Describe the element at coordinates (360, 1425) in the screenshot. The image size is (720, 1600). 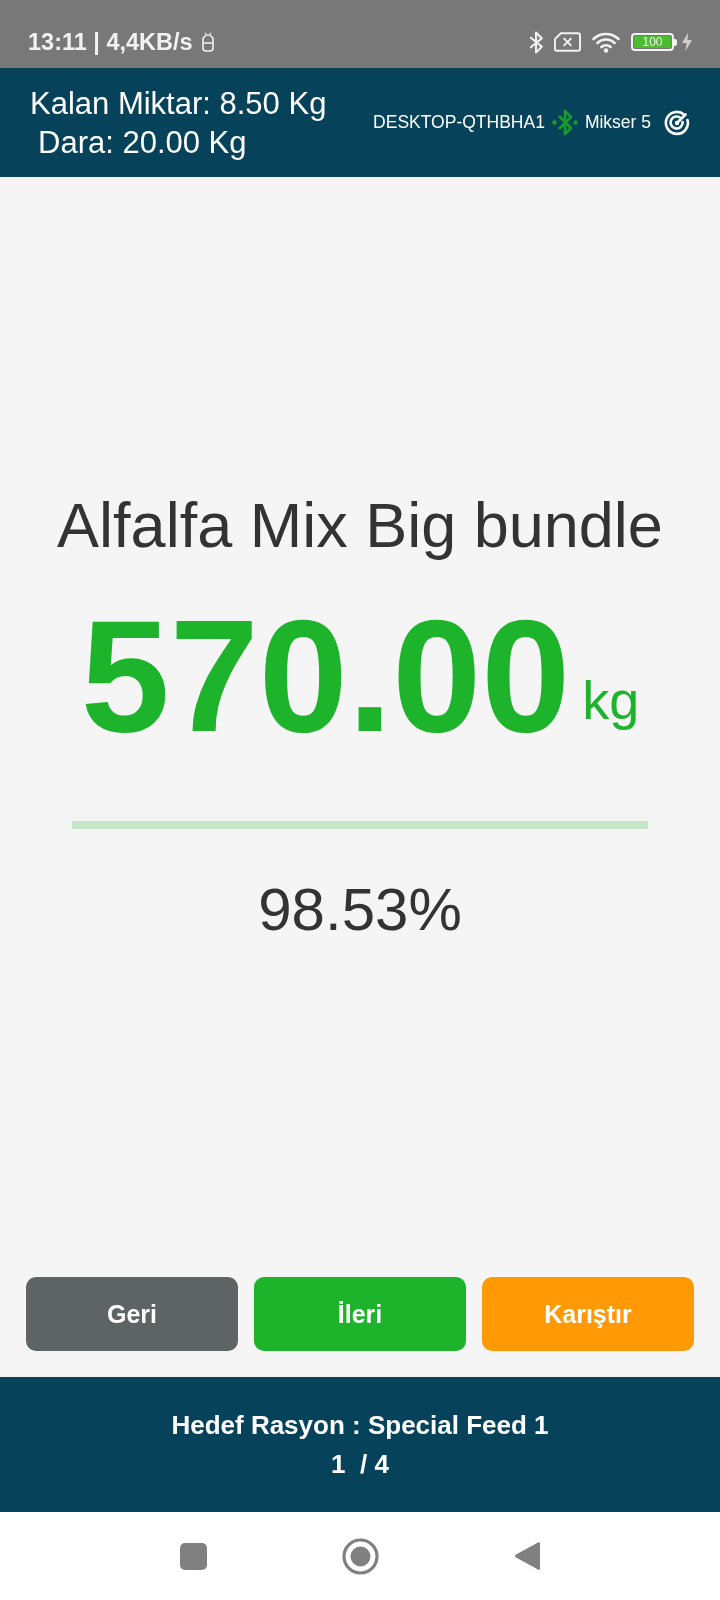
I see `target-ration: Hedef Rasyon : Special Feed 1` at that location.